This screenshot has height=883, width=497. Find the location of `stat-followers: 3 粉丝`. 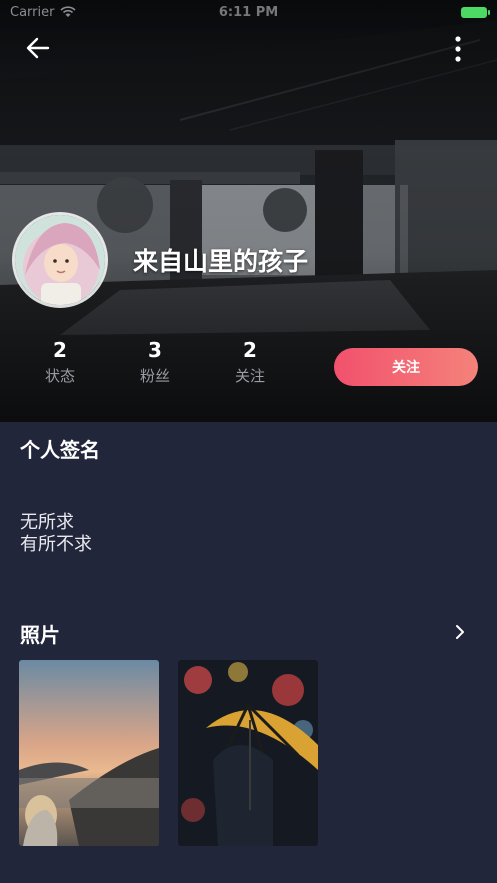

stat-followers: 3 粉丝 is located at coordinates (155, 362).